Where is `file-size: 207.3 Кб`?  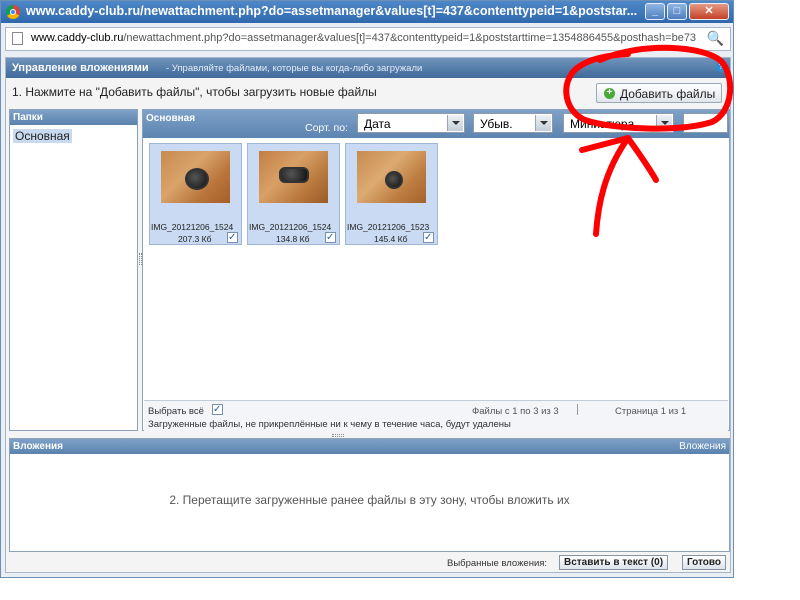
file-size: 207.3 Кб is located at coordinates (195, 239).